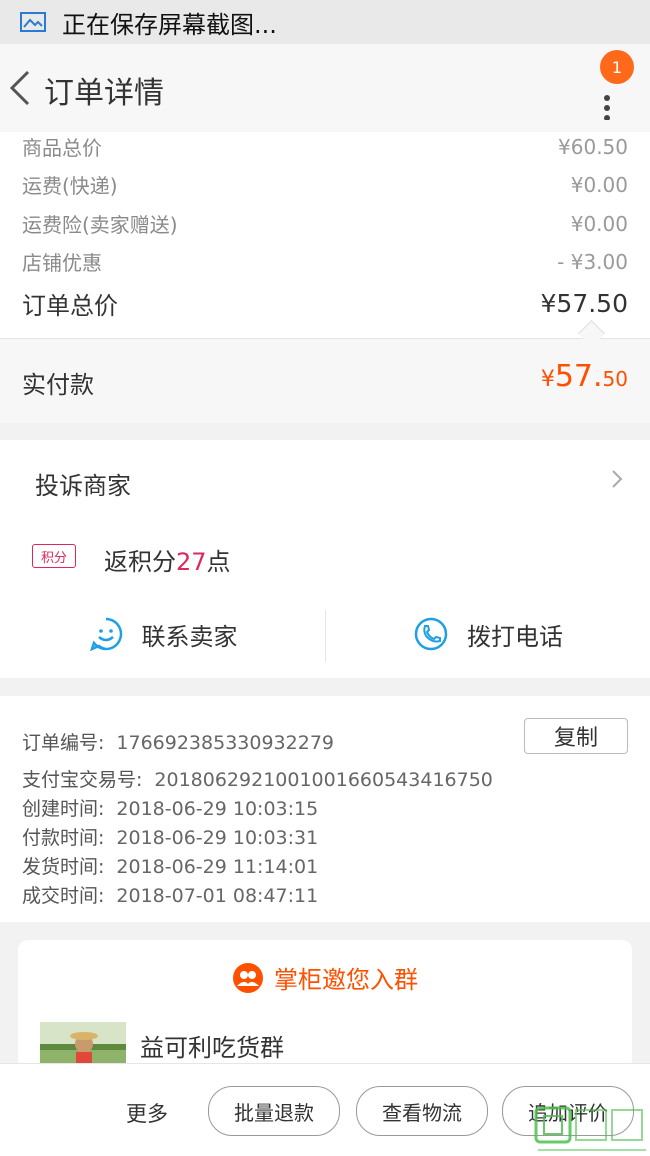 This screenshot has height=1156, width=650. Describe the element at coordinates (323, 780) in the screenshot. I see `info-value: 2018062921001001660543416750` at that location.